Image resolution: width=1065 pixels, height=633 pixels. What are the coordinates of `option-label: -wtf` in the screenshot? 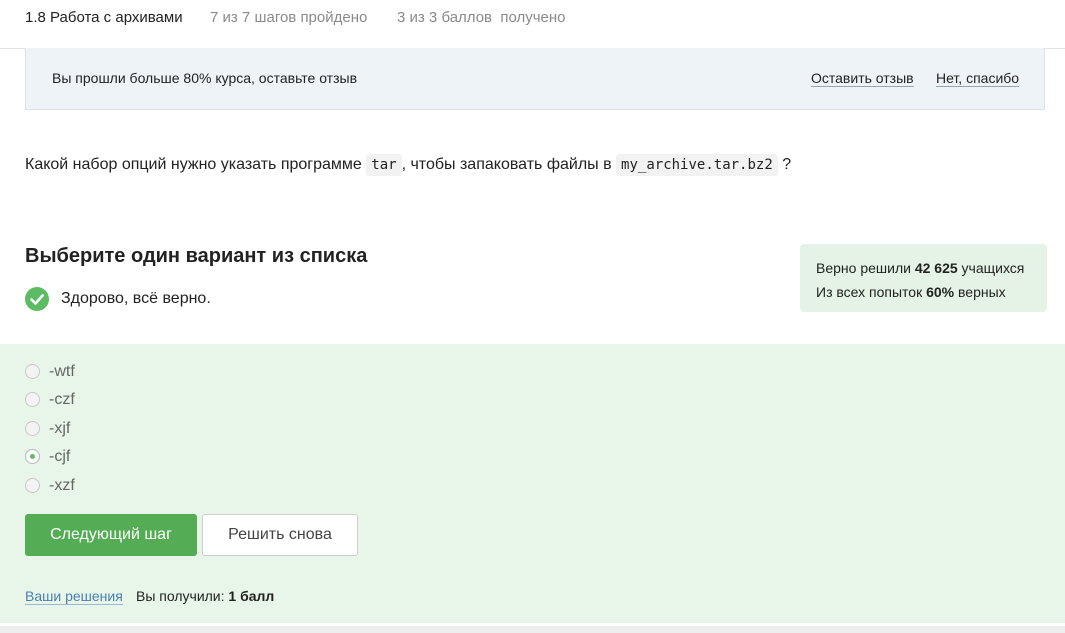 It's located at (62, 371).